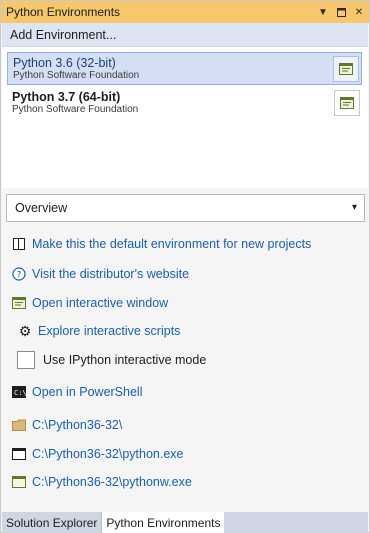  Describe the element at coordinates (359, 12) in the screenshot. I see `close-icon: ✕` at that location.